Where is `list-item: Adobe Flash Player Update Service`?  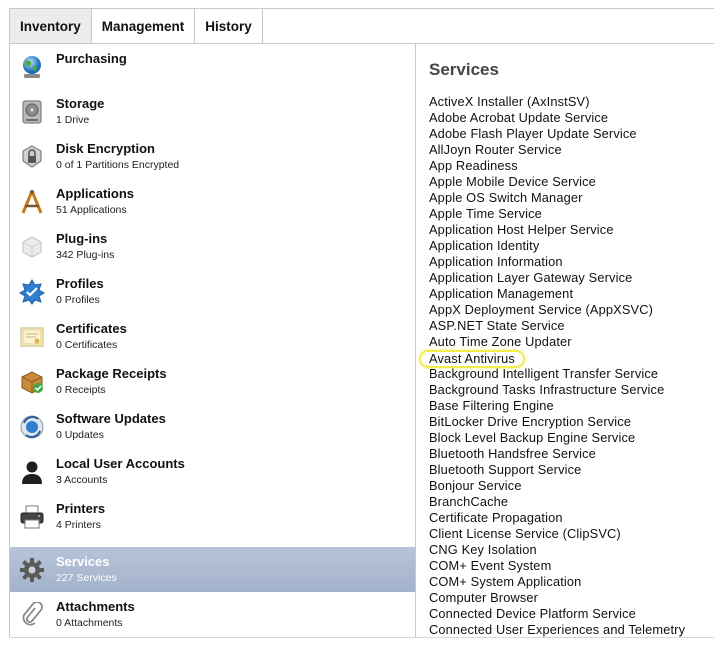
list-item: Adobe Flash Player Update Service is located at coordinates (557, 134).